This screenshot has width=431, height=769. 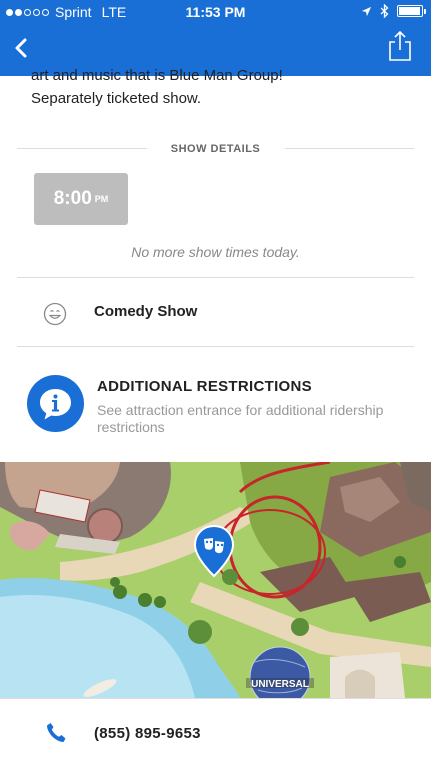 I want to click on battery-icon, so click(x=411, y=11).